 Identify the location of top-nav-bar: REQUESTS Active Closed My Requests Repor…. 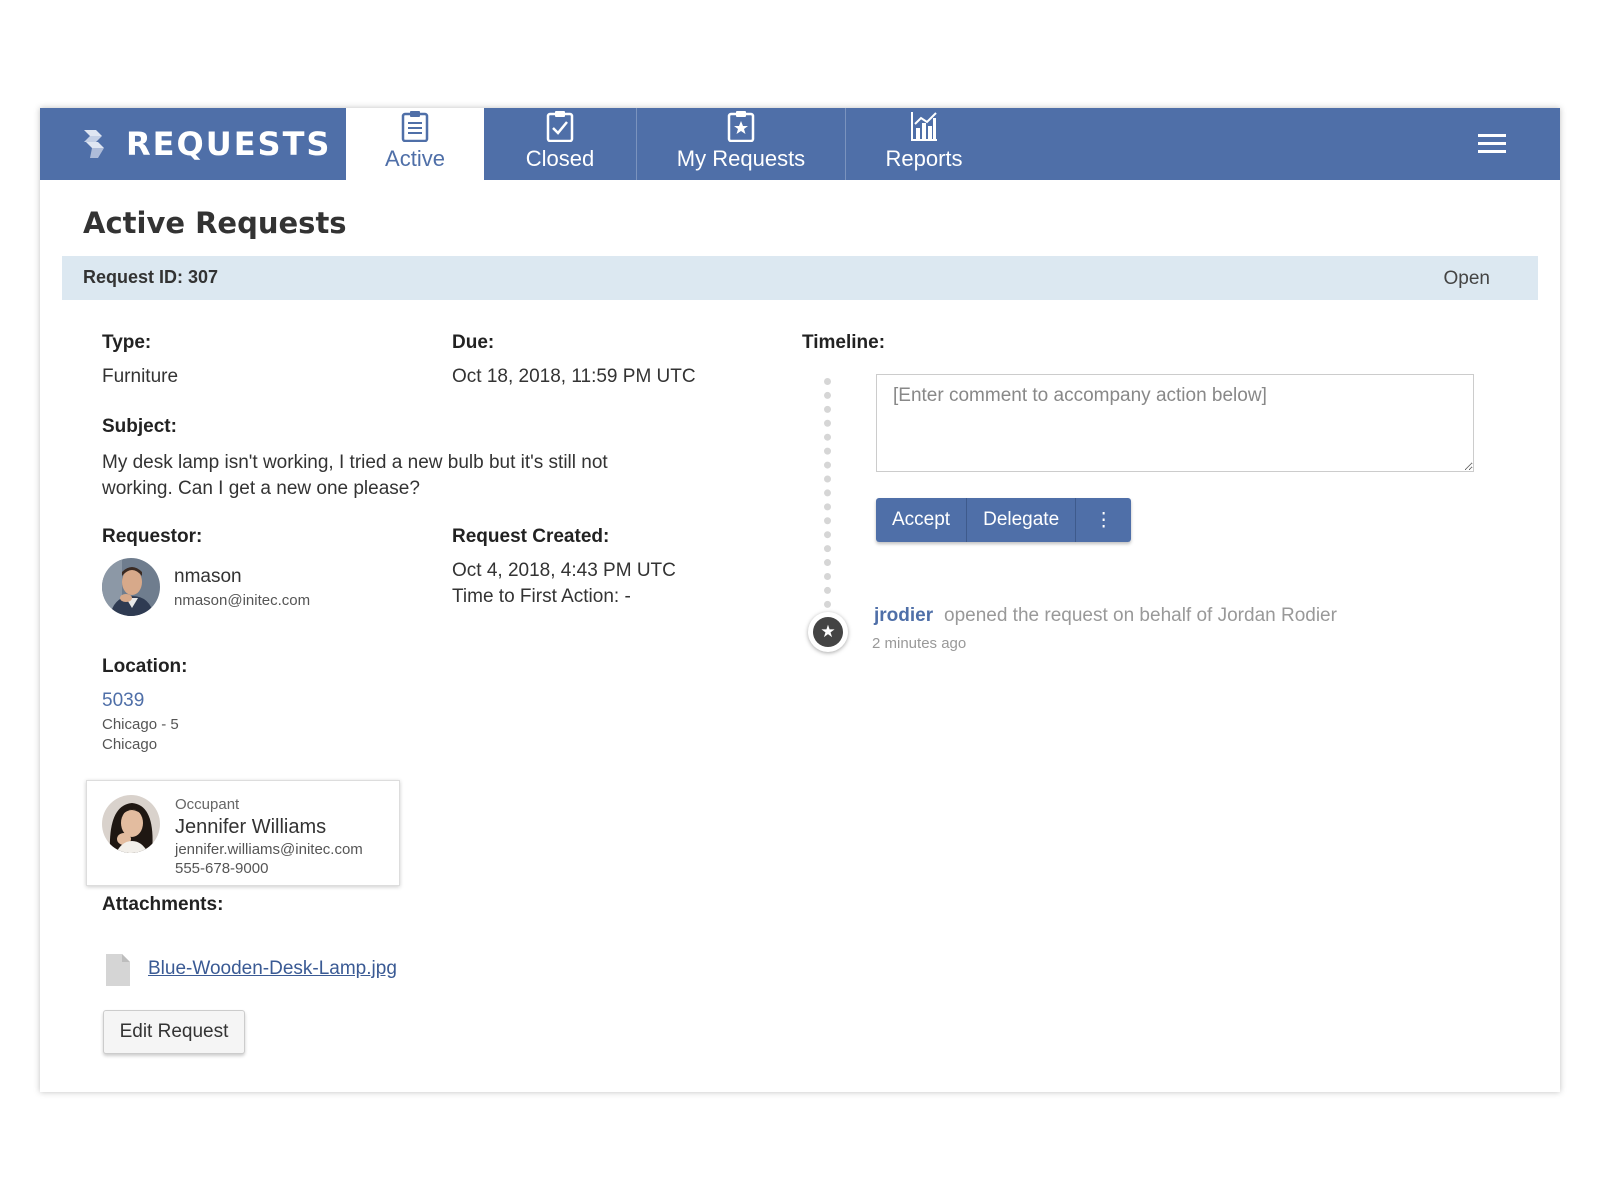
(800, 144).